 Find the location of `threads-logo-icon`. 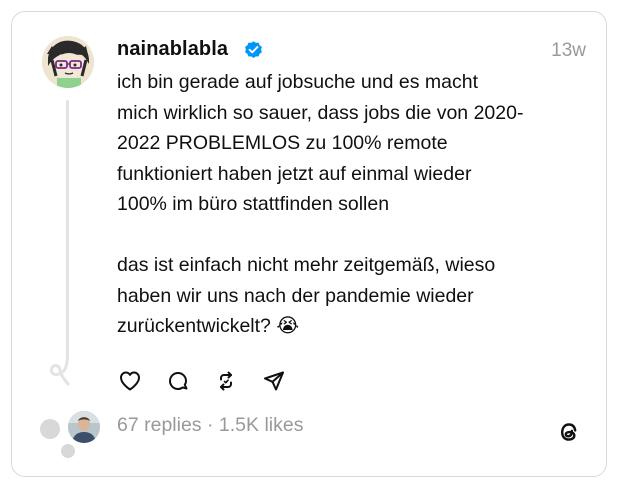

threads-logo-icon is located at coordinates (569, 432).